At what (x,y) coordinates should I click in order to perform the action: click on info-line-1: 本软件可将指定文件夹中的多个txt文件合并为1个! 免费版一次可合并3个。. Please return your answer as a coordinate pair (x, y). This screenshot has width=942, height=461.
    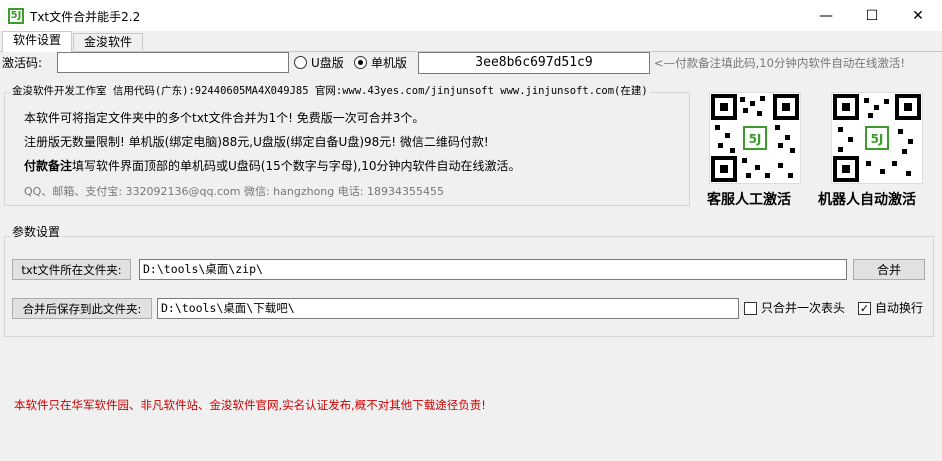
    Looking at the image, I should click on (224, 118).